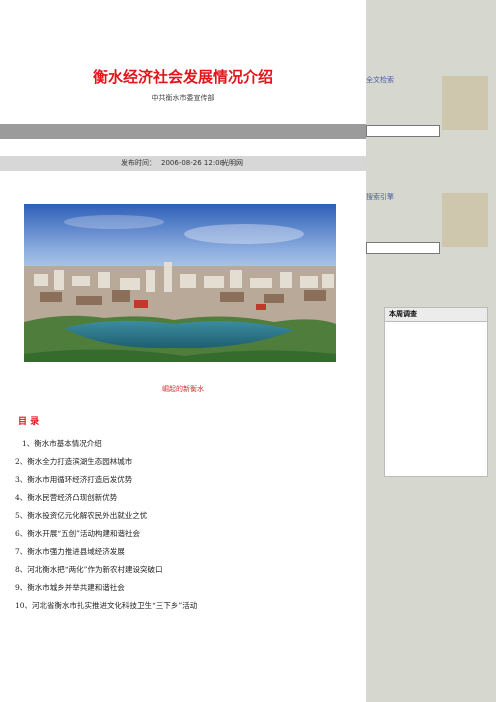 Image resolution: width=496 pixels, height=702 pixels. Describe the element at coordinates (183, 98) in the screenshot. I see `article-source: 中共衡水市委宣传部` at that location.